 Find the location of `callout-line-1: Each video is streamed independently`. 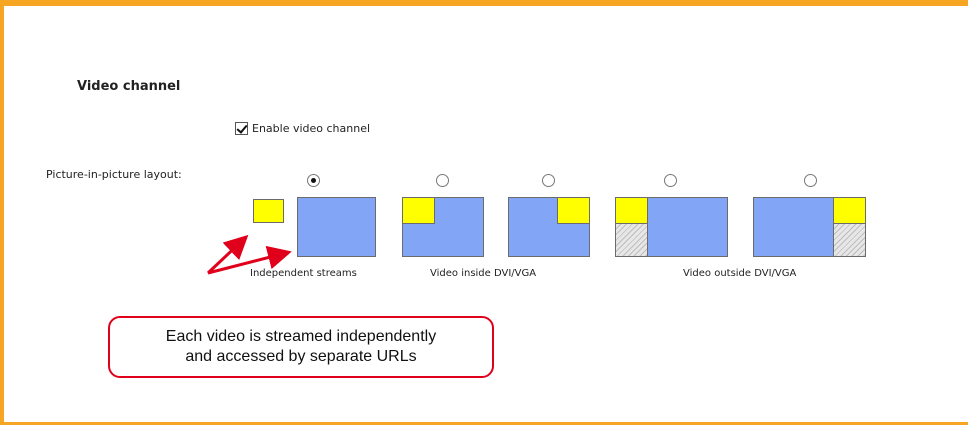

callout-line-1: Each video is streamed independently is located at coordinates (301, 336).